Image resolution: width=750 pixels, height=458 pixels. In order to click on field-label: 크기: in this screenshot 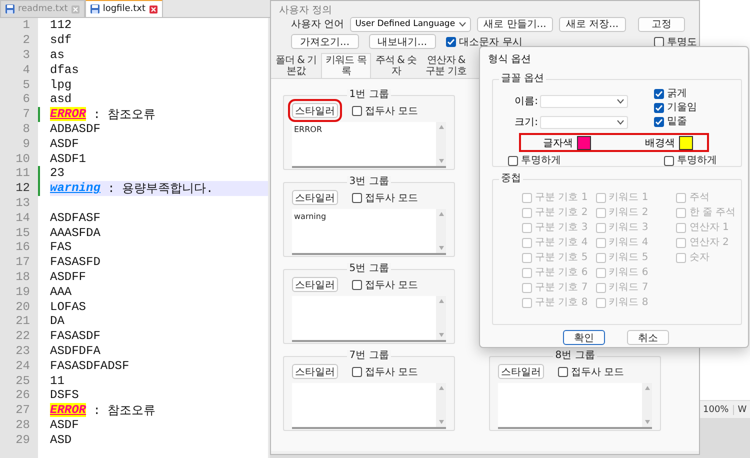, I will do `click(526, 122)`.